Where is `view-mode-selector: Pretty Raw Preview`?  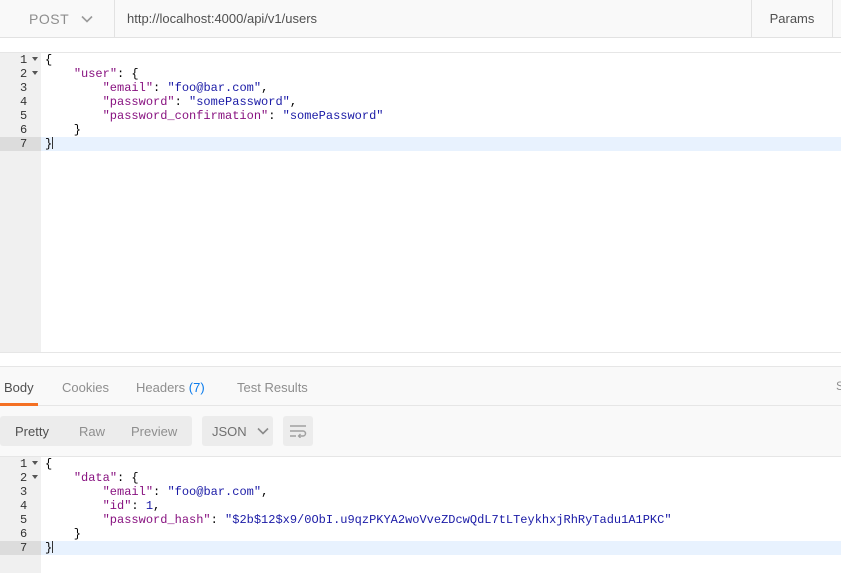 view-mode-selector: Pretty Raw Preview is located at coordinates (96, 431).